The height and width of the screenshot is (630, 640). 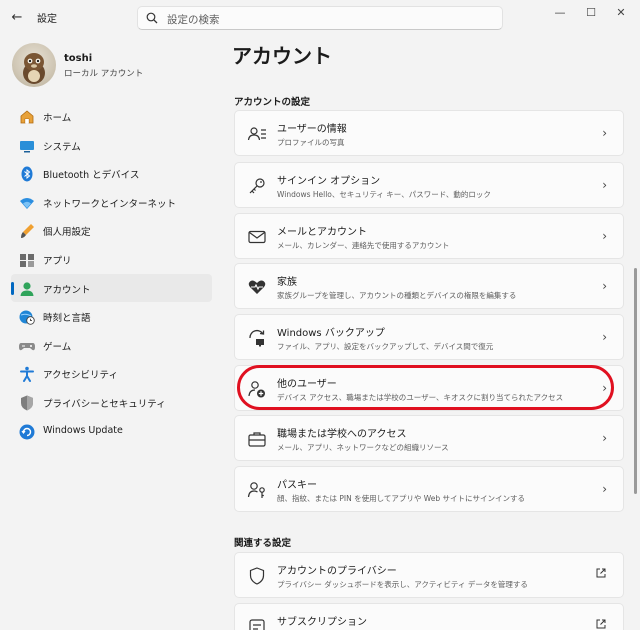 What do you see at coordinates (287, 282) in the screenshot?
I see `card-title: 家族` at bounding box center [287, 282].